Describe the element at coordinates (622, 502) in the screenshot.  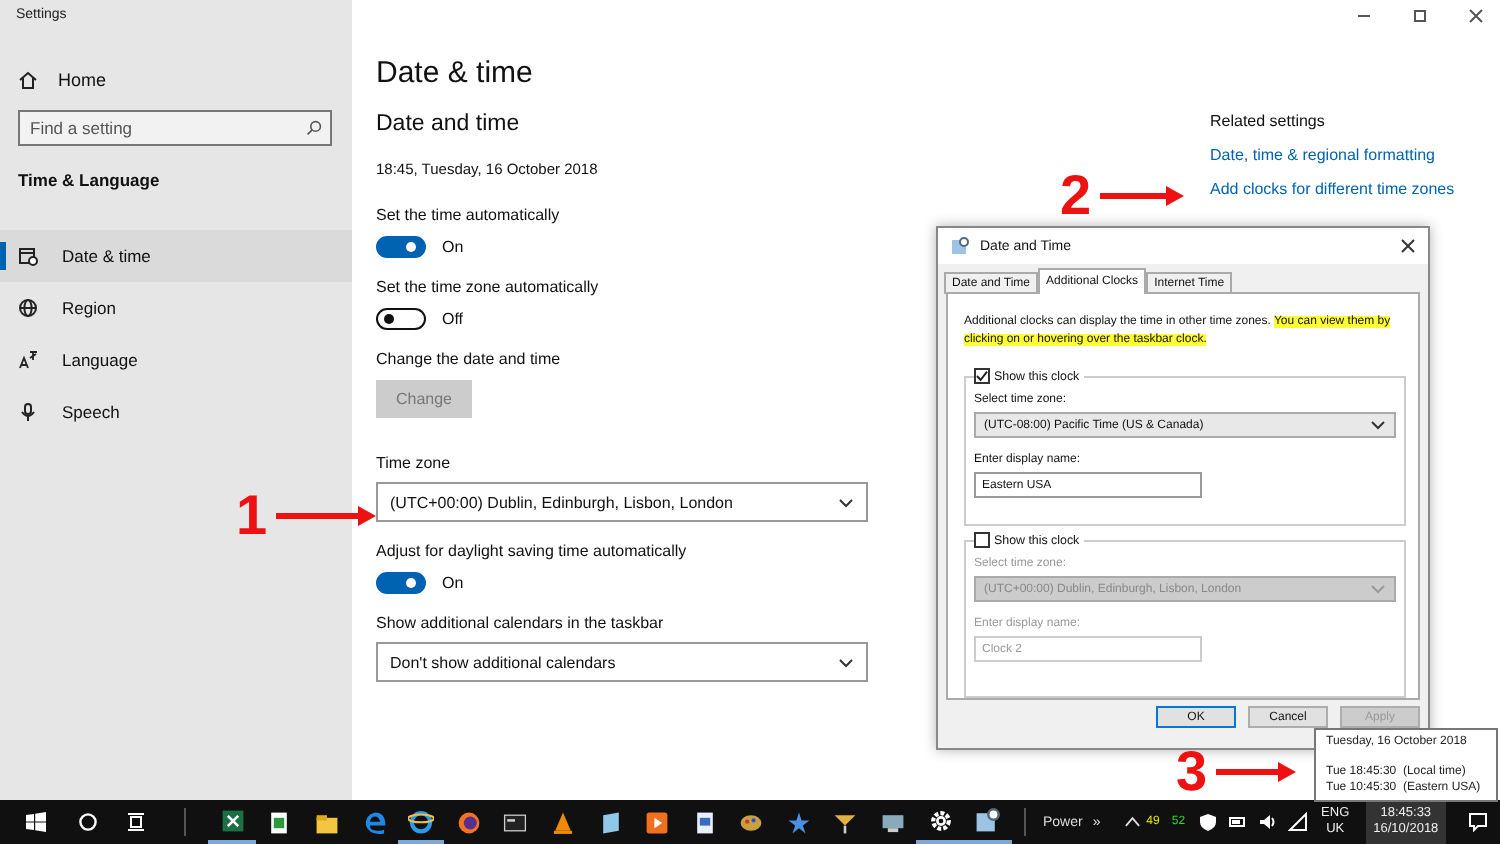
I see `dropdown: (UTC+00:00) Dublin, Edinburgh, Lisbon, London` at that location.